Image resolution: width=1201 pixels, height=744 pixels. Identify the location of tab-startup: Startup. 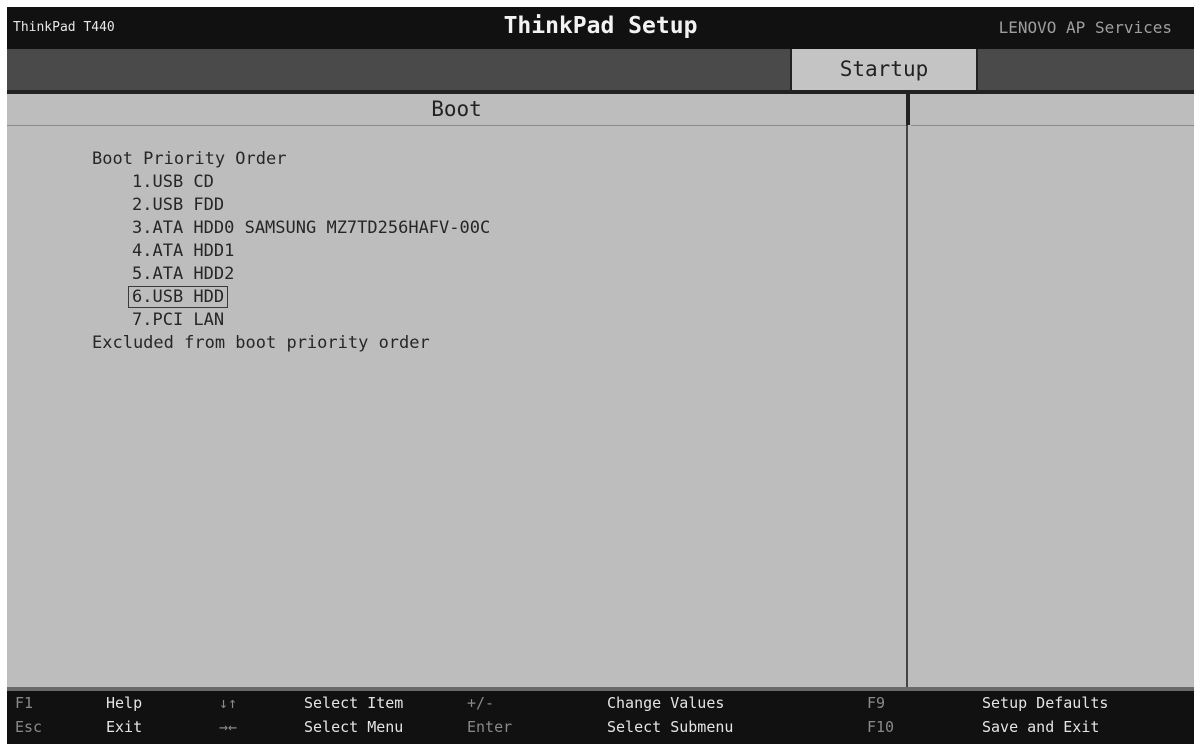
(884, 69).